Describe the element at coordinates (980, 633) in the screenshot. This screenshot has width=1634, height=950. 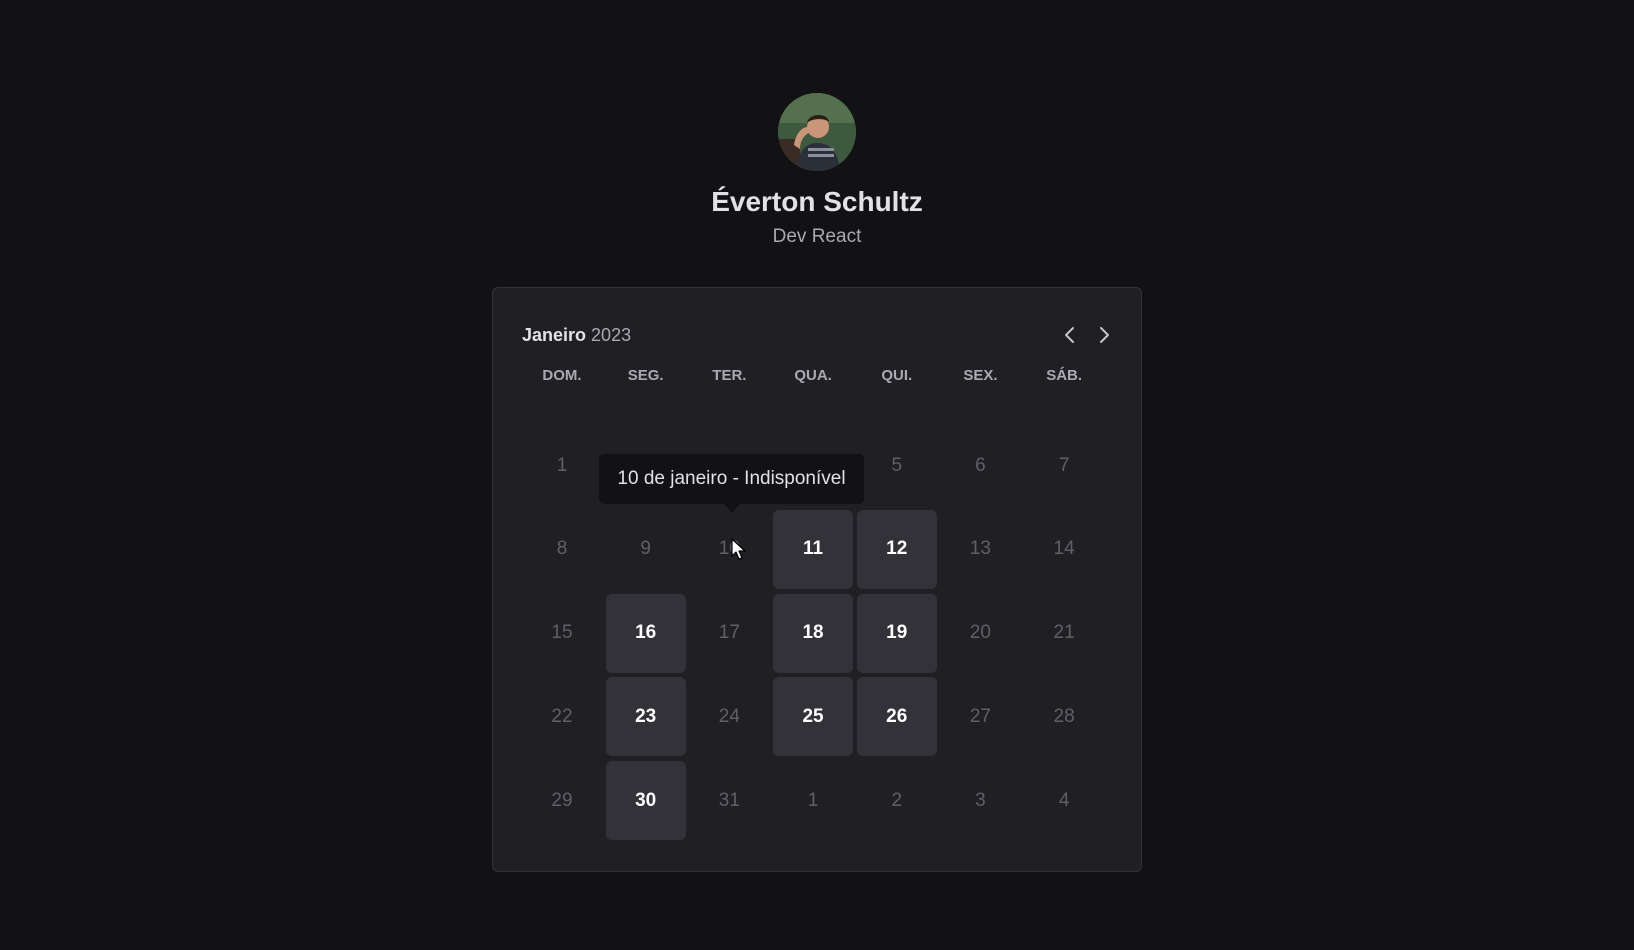
I see `day-disabled: 20` at that location.